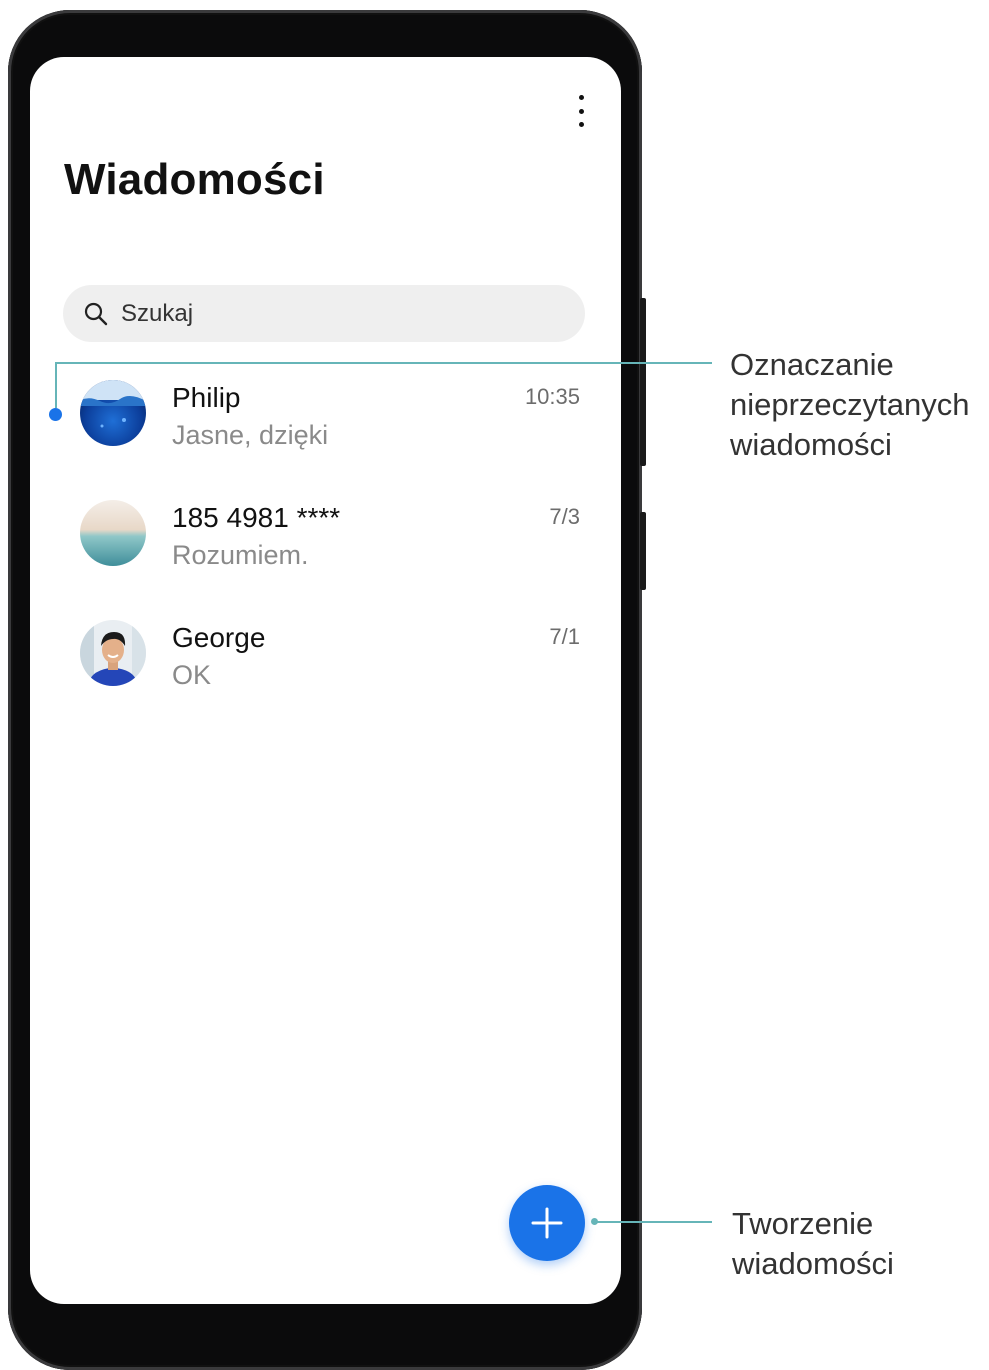 This screenshot has width=989, height=1370. I want to click on callout-compose: Tworzenie wiadomości, so click(813, 1244).